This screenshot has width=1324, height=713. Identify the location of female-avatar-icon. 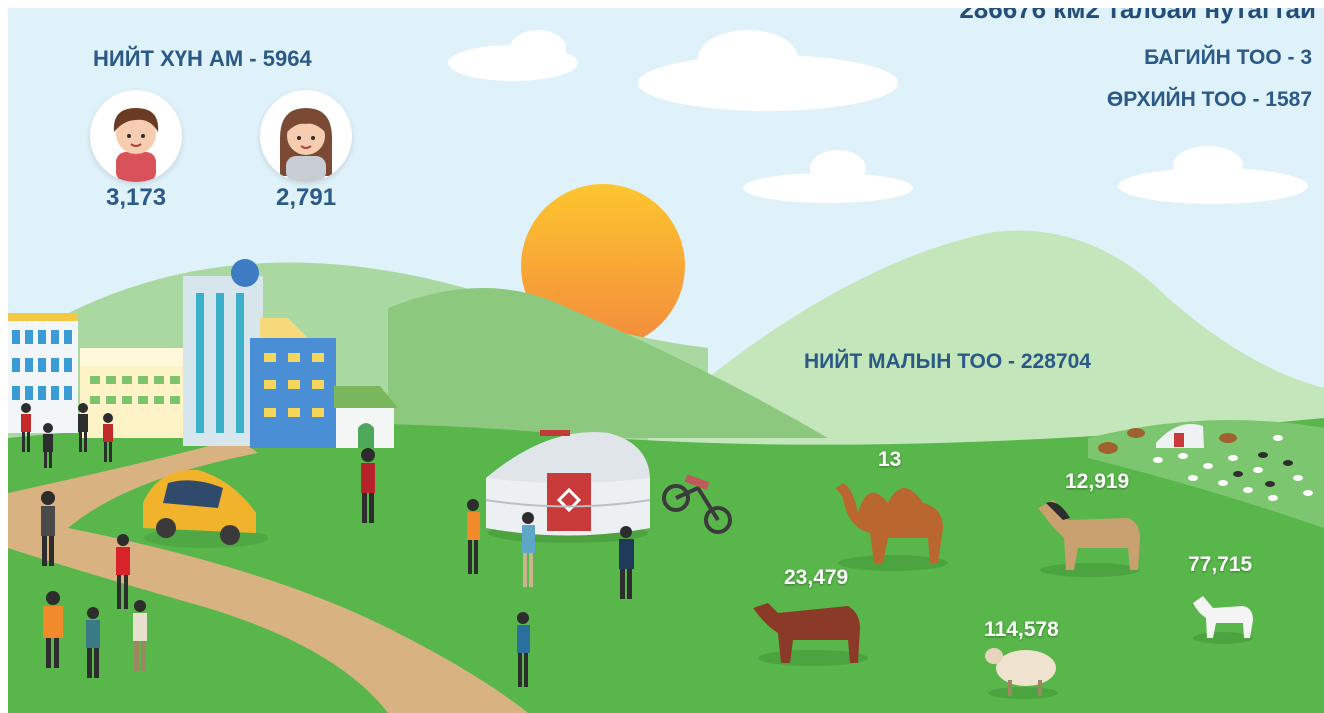
(306, 136).